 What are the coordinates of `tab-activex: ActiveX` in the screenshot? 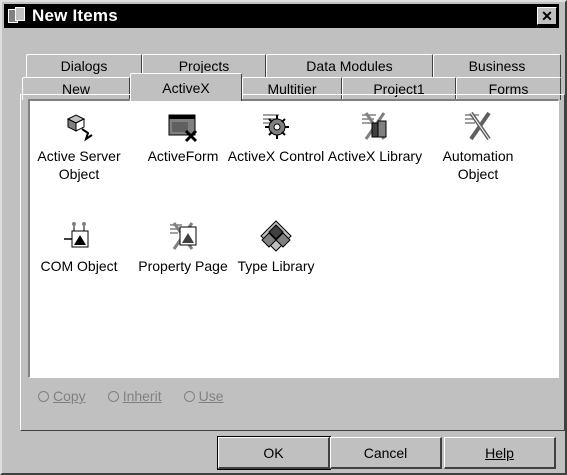 It's located at (186, 87).